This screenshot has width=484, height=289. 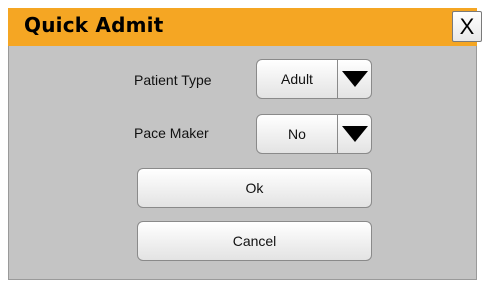 I want to click on close-button: X, so click(x=467, y=26).